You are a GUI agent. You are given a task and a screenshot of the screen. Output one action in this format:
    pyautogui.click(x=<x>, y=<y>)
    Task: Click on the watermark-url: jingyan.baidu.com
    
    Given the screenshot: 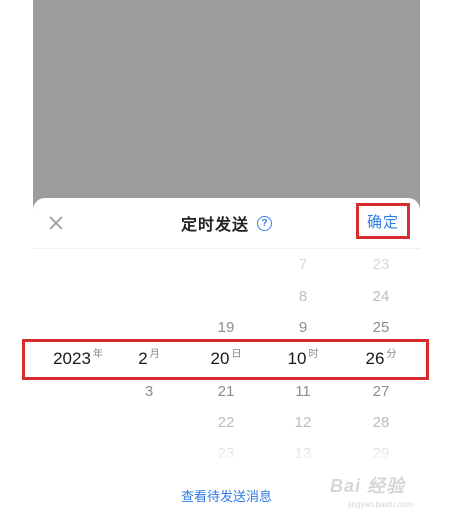 What is the action you would take?
    pyautogui.click(x=380, y=504)
    